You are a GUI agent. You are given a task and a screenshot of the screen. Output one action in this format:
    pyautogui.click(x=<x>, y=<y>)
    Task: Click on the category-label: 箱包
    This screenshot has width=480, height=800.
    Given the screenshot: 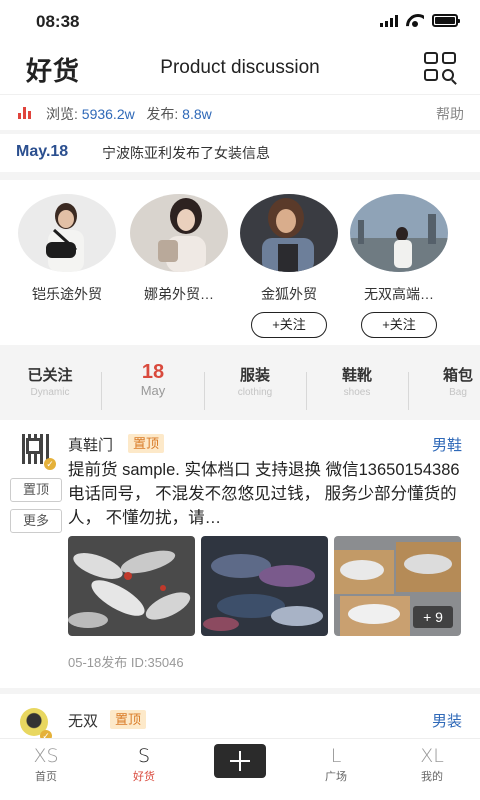 What is the action you would take?
    pyautogui.click(x=457, y=375)
    